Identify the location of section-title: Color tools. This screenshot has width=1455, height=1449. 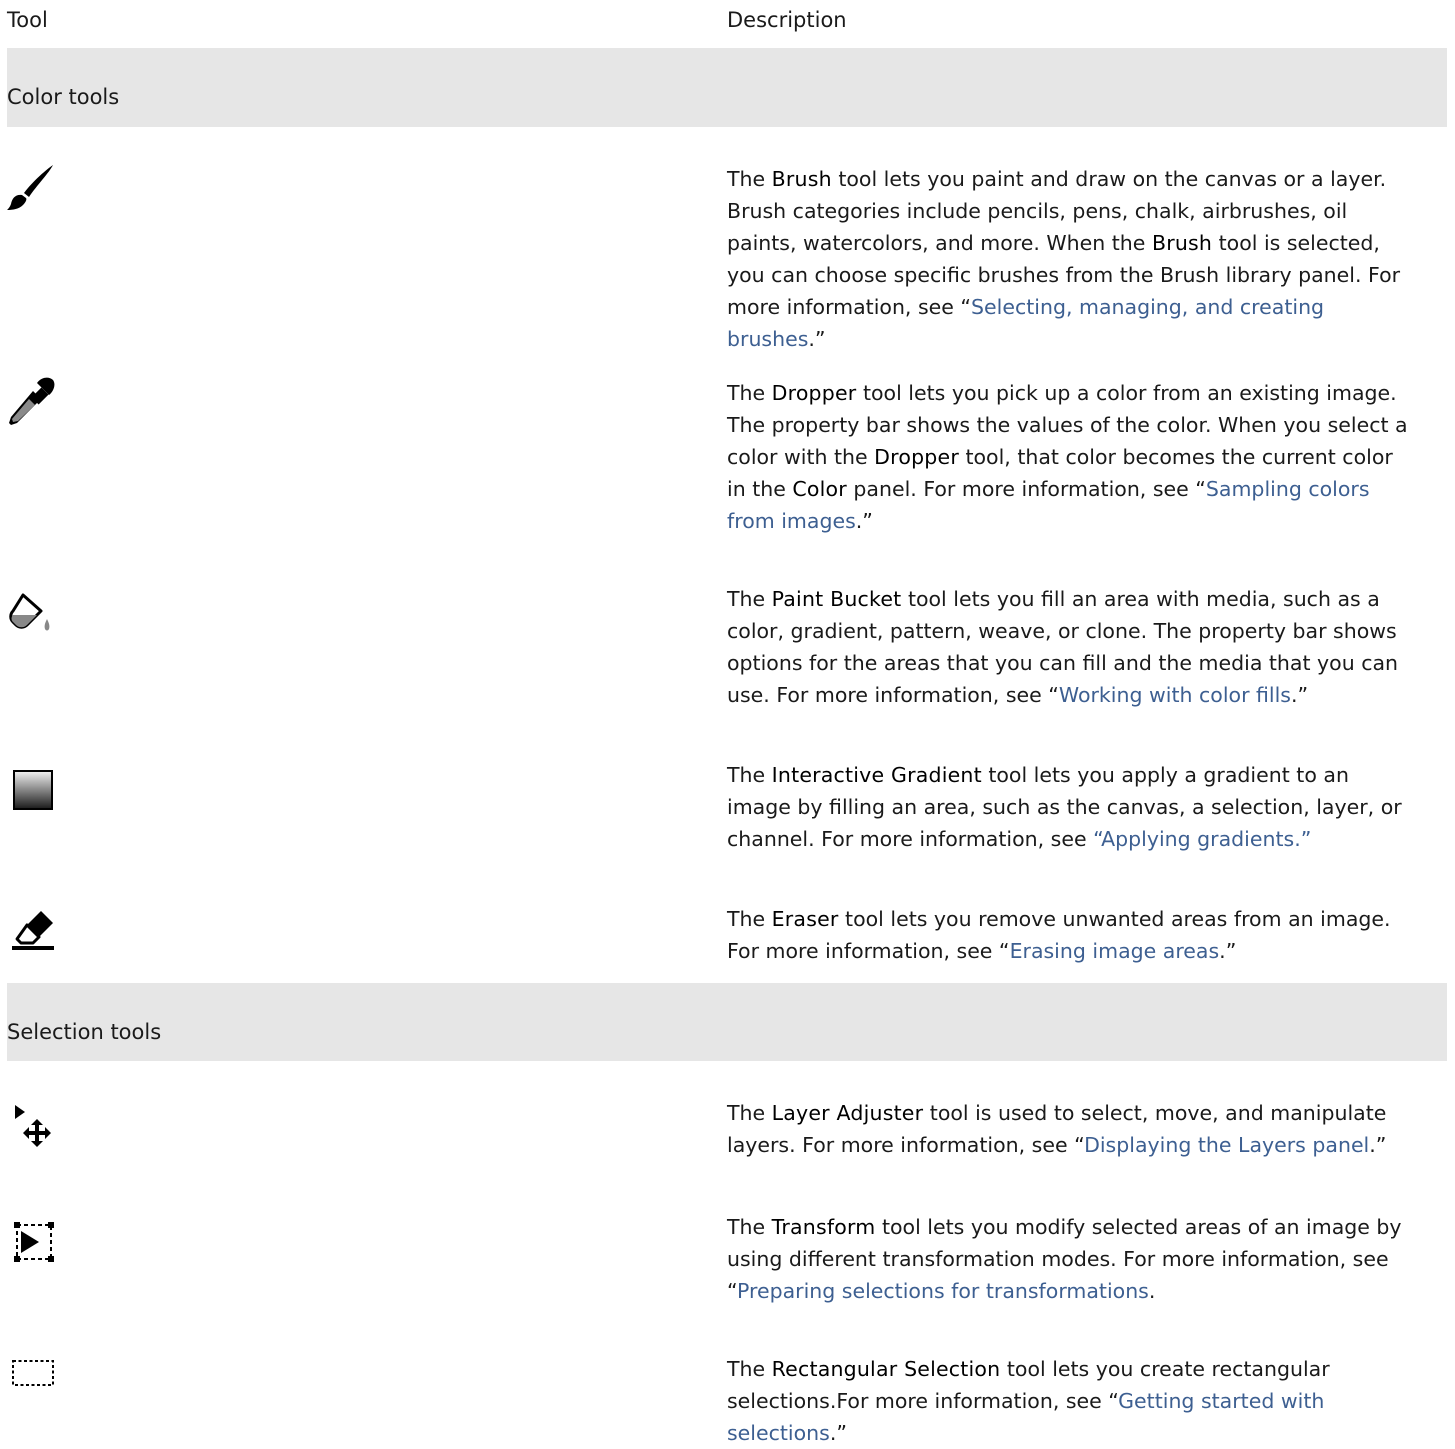
(63, 97).